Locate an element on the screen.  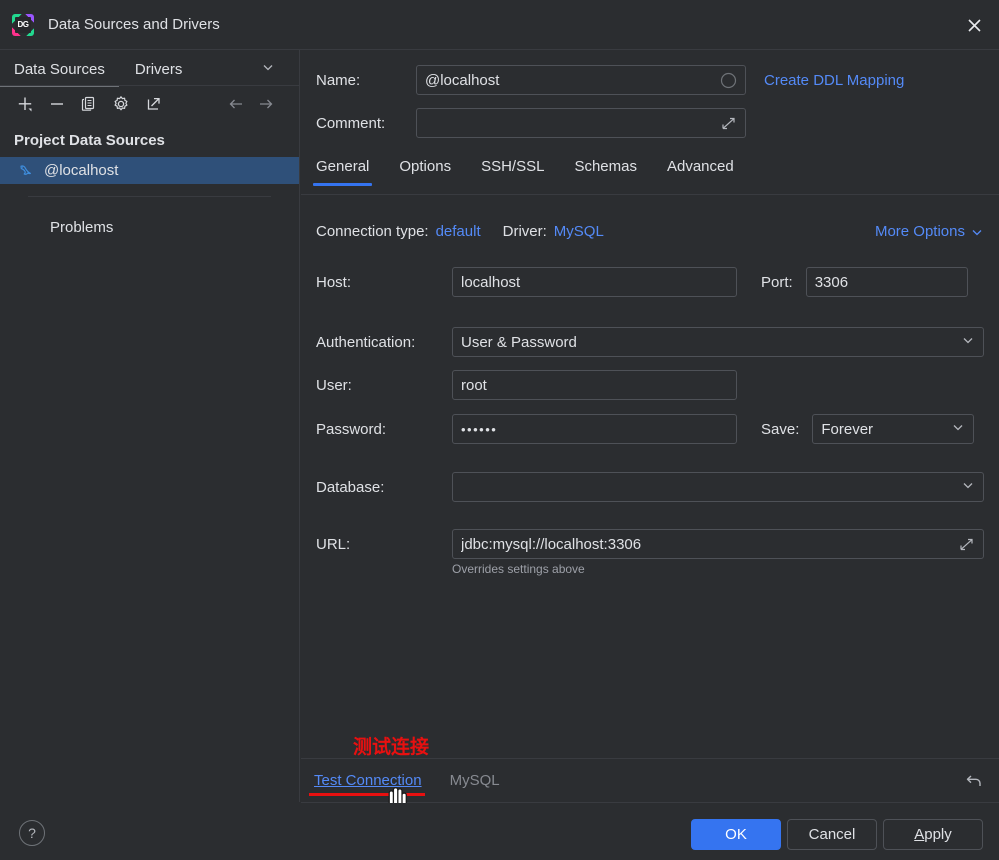
ok-button: OK is located at coordinates (736, 834).